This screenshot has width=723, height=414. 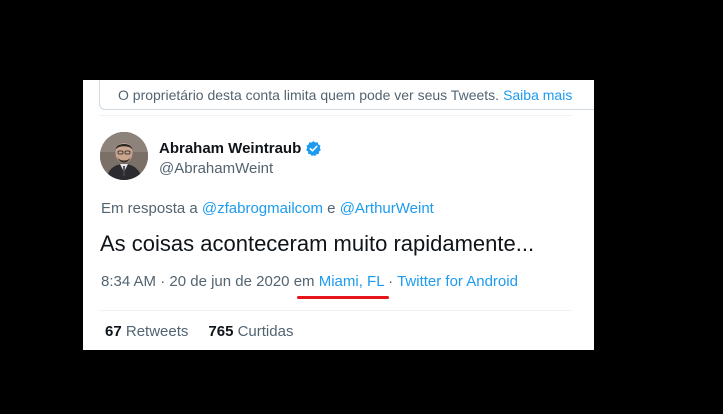 I want to click on tweet-time: 8:34 AM, so click(x=128, y=281).